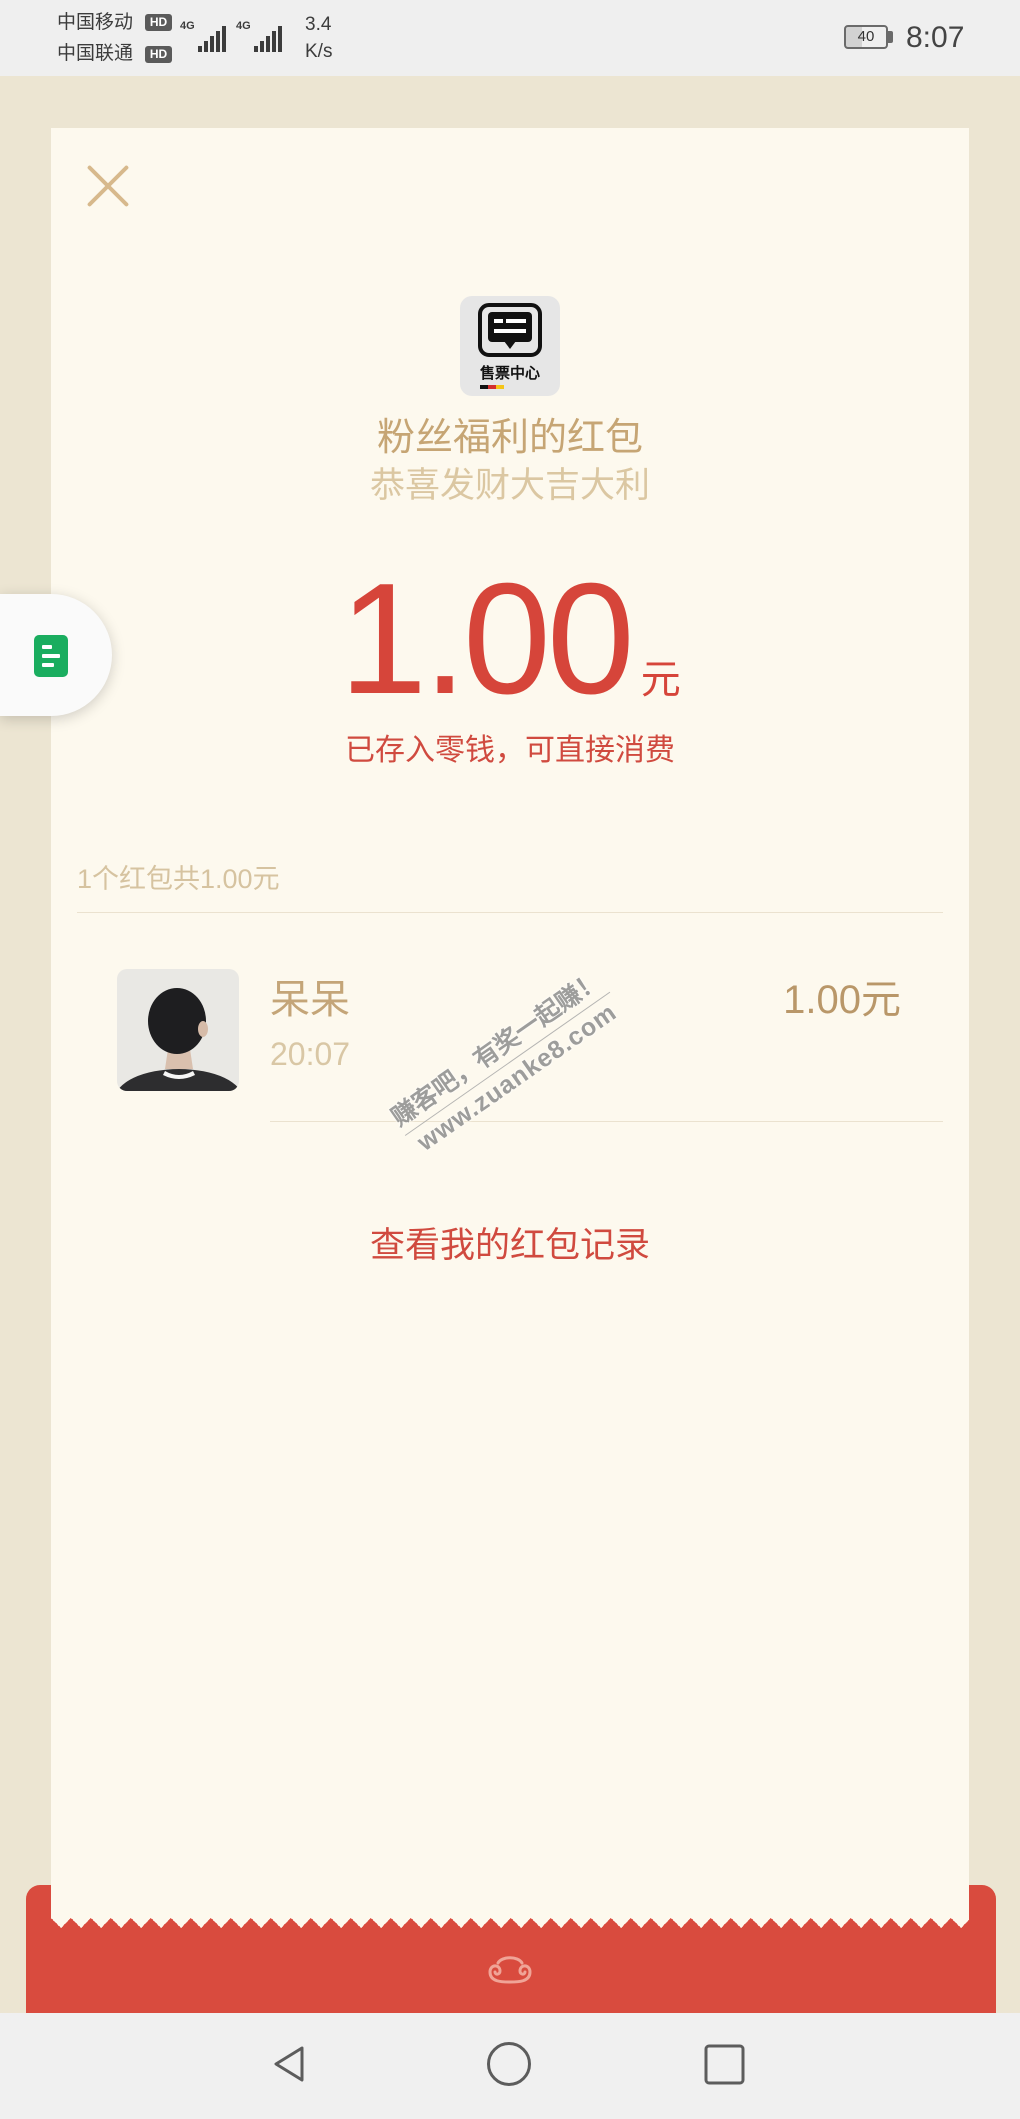  Describe the element at coordinates (290, 2064) in the screenshot. I see `back-triangle-icon` at that location.